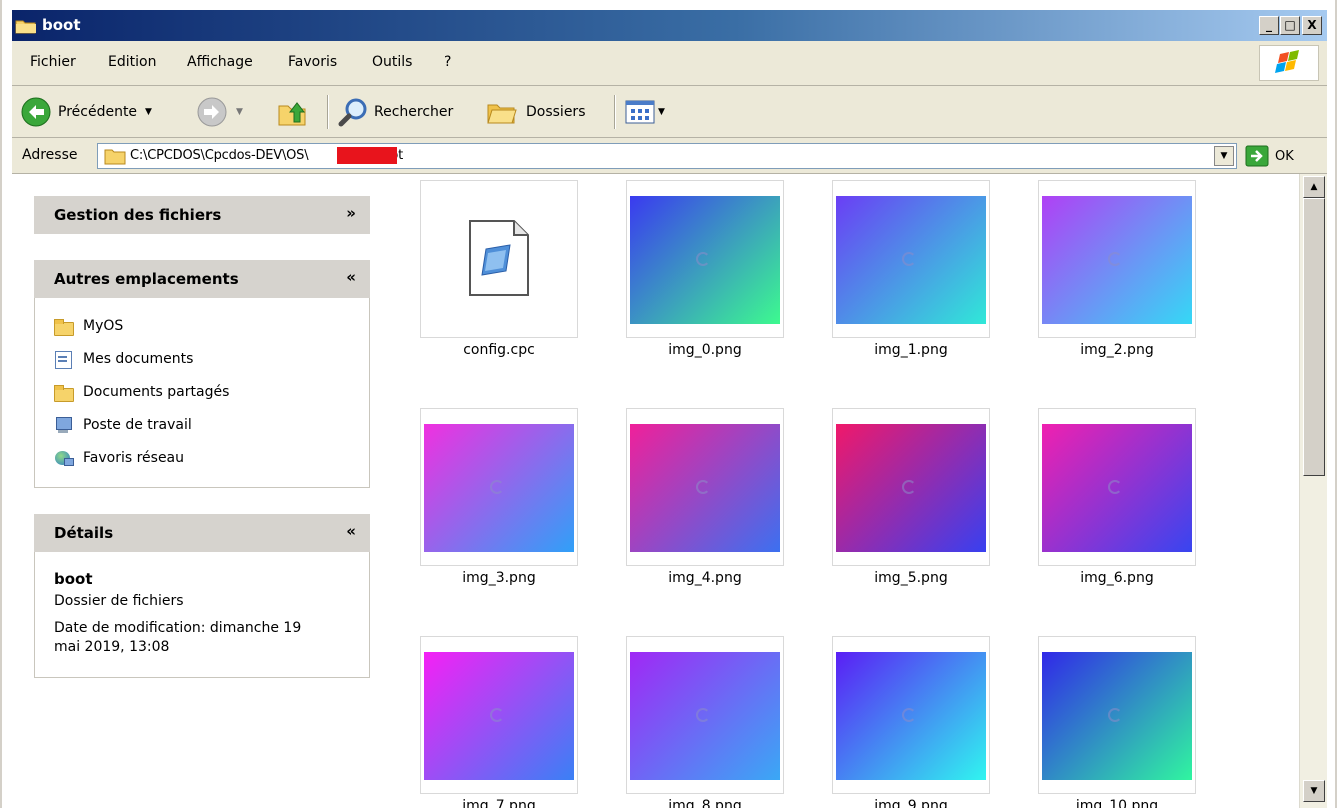  I want to click on file-name-label: img_8.png, so click(705, 803).